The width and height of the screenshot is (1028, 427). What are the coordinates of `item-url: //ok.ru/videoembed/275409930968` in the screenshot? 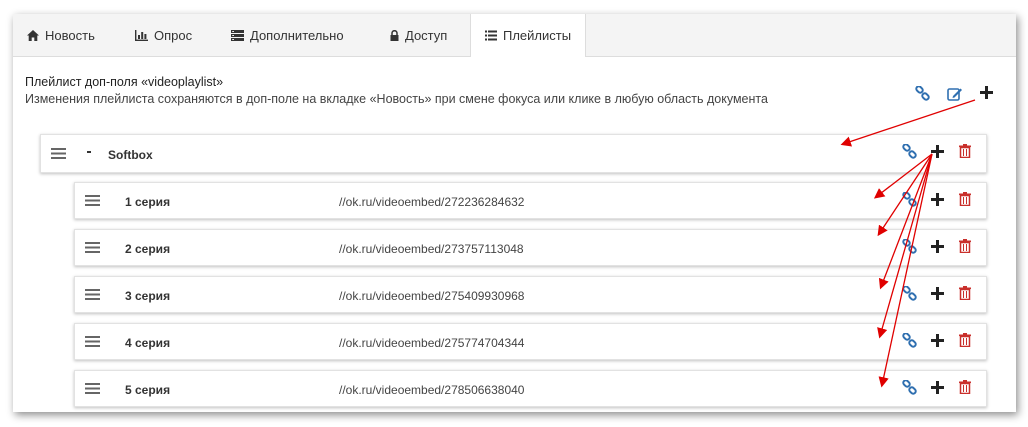 It's located at (432, 296).